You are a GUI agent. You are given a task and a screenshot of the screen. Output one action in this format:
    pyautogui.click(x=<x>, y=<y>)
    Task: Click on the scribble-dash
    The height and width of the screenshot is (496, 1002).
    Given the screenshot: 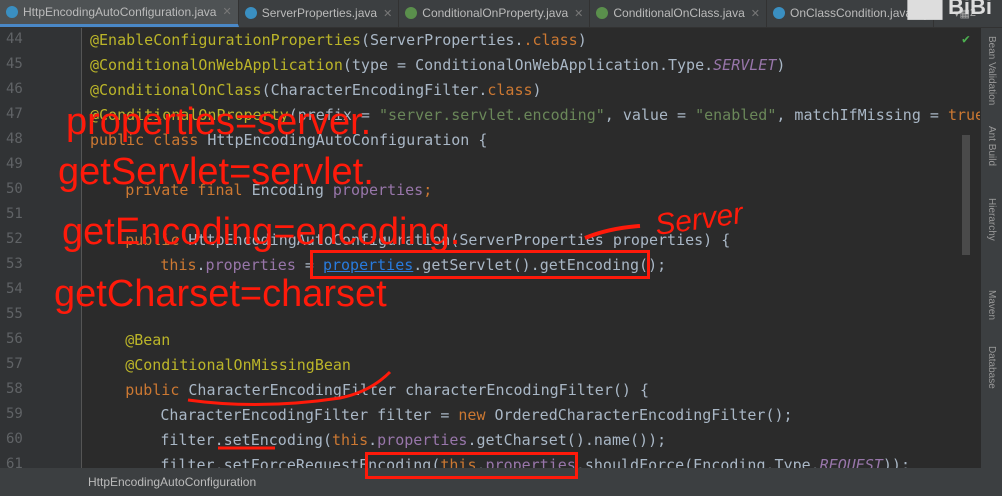 What is the action you would take?
    pyautogui.click(x=612, y=232)
    